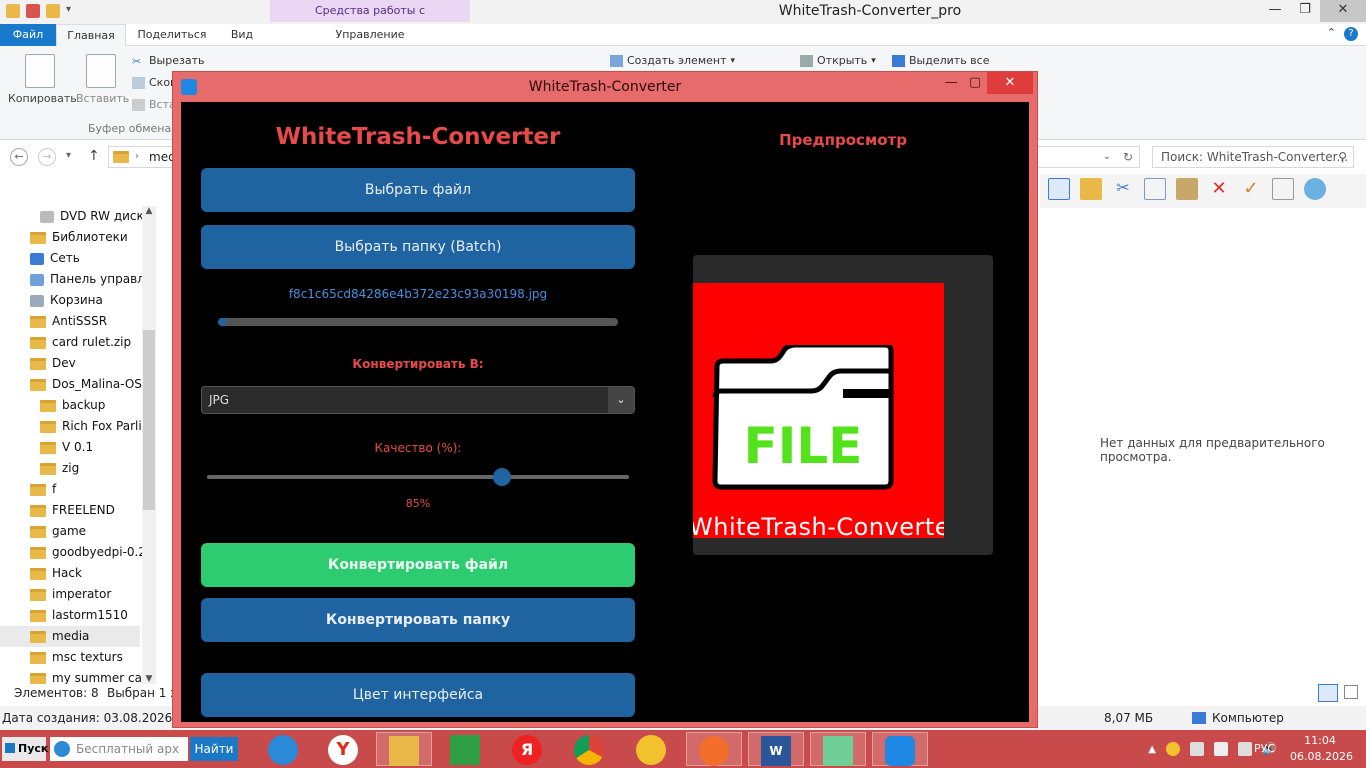 The image size is (1366, 768). I want to click on yandex-taskbar-button: Я, so click(528, 749).